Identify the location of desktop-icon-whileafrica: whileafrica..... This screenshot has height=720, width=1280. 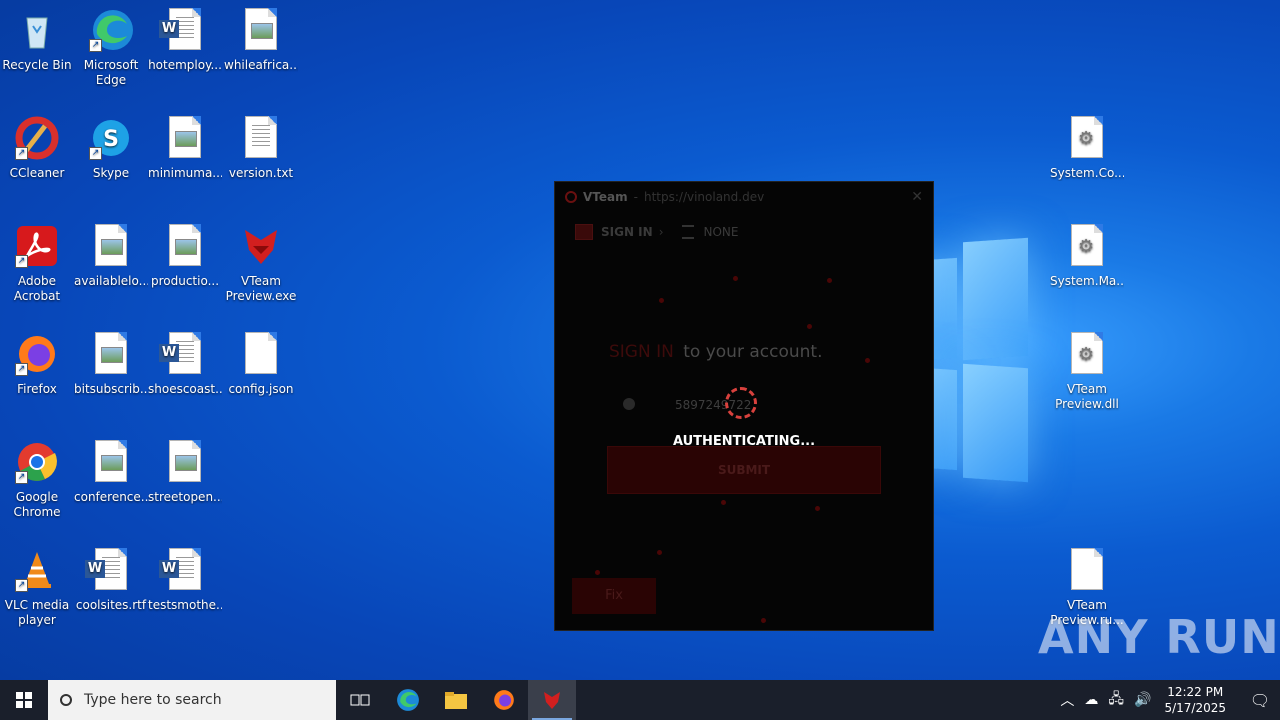
(261, 40).